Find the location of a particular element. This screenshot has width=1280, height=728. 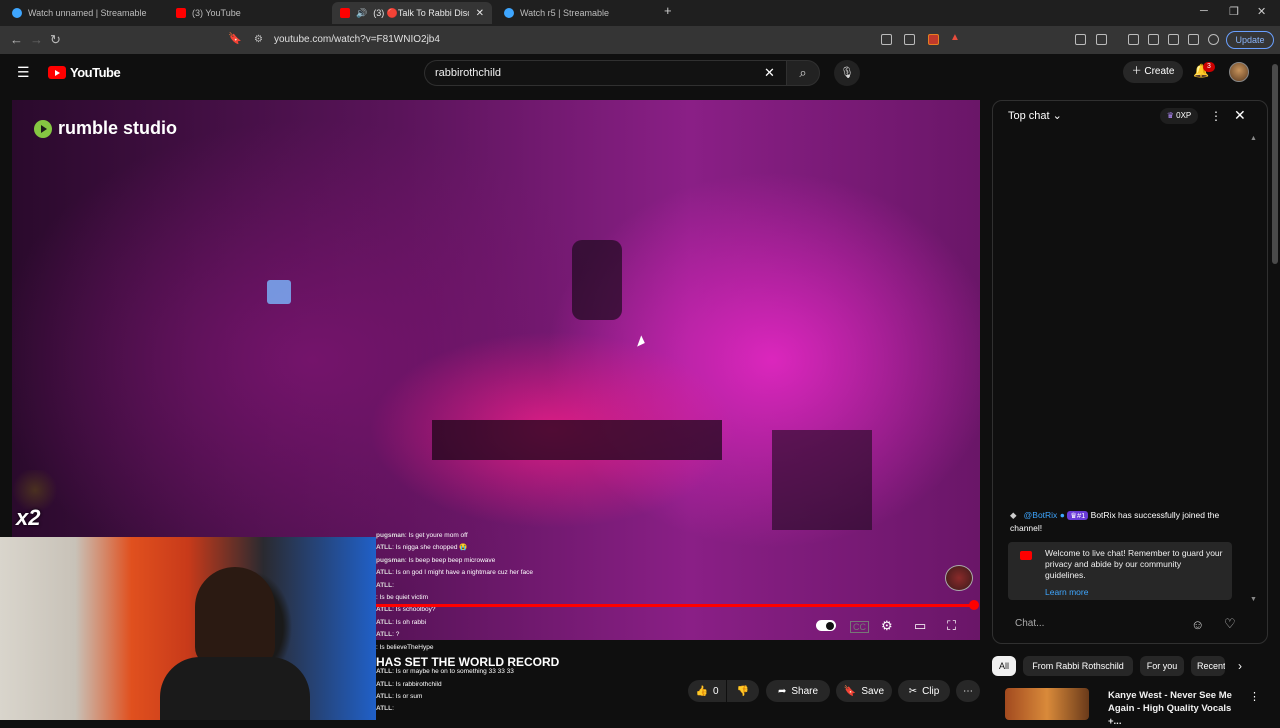

chat-scrollbar: ▲ ▼ is located at coordinates (1254, 369).